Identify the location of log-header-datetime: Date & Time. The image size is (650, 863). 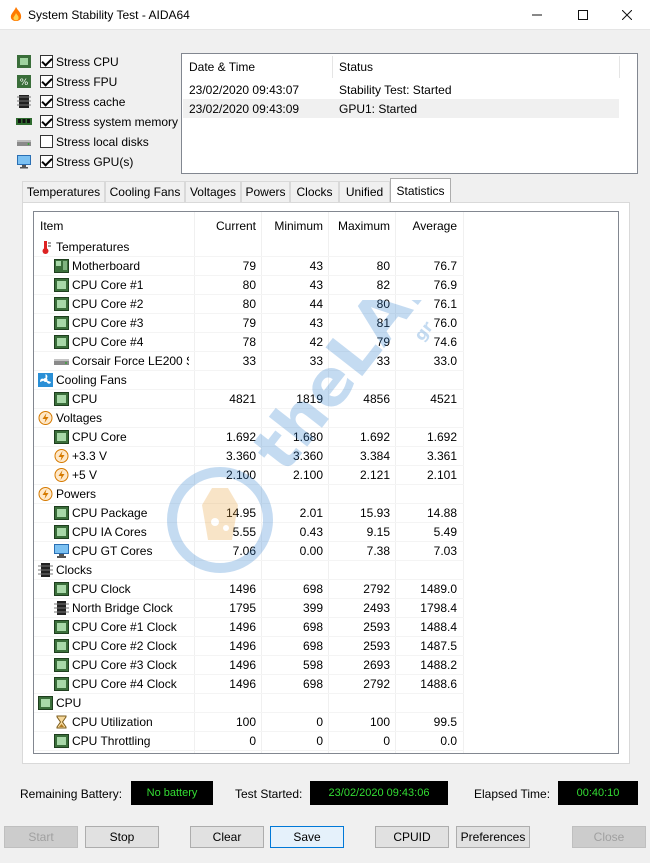
(222, 67).